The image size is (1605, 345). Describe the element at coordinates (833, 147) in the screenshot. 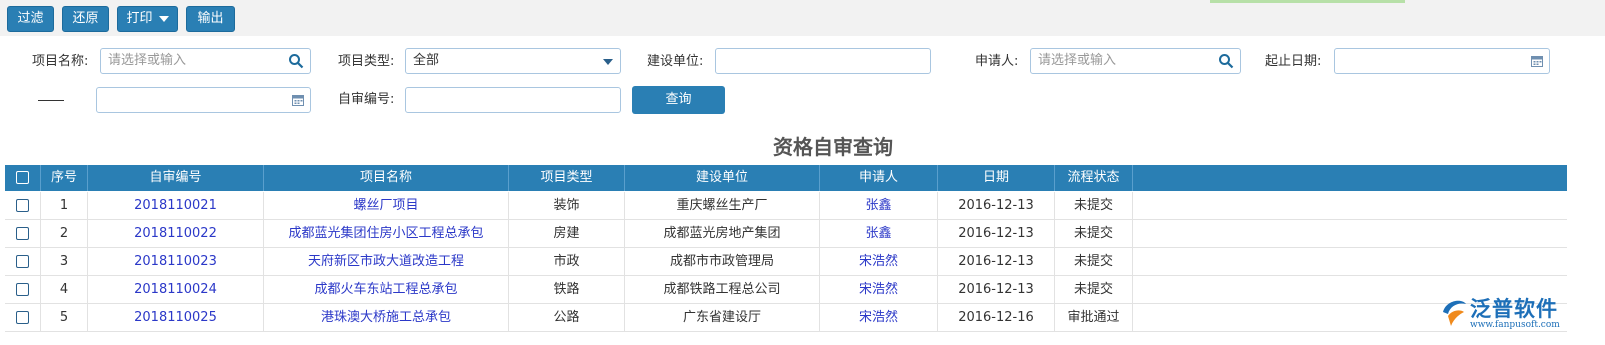

I see `page-title: 资格自审查询` at that location.